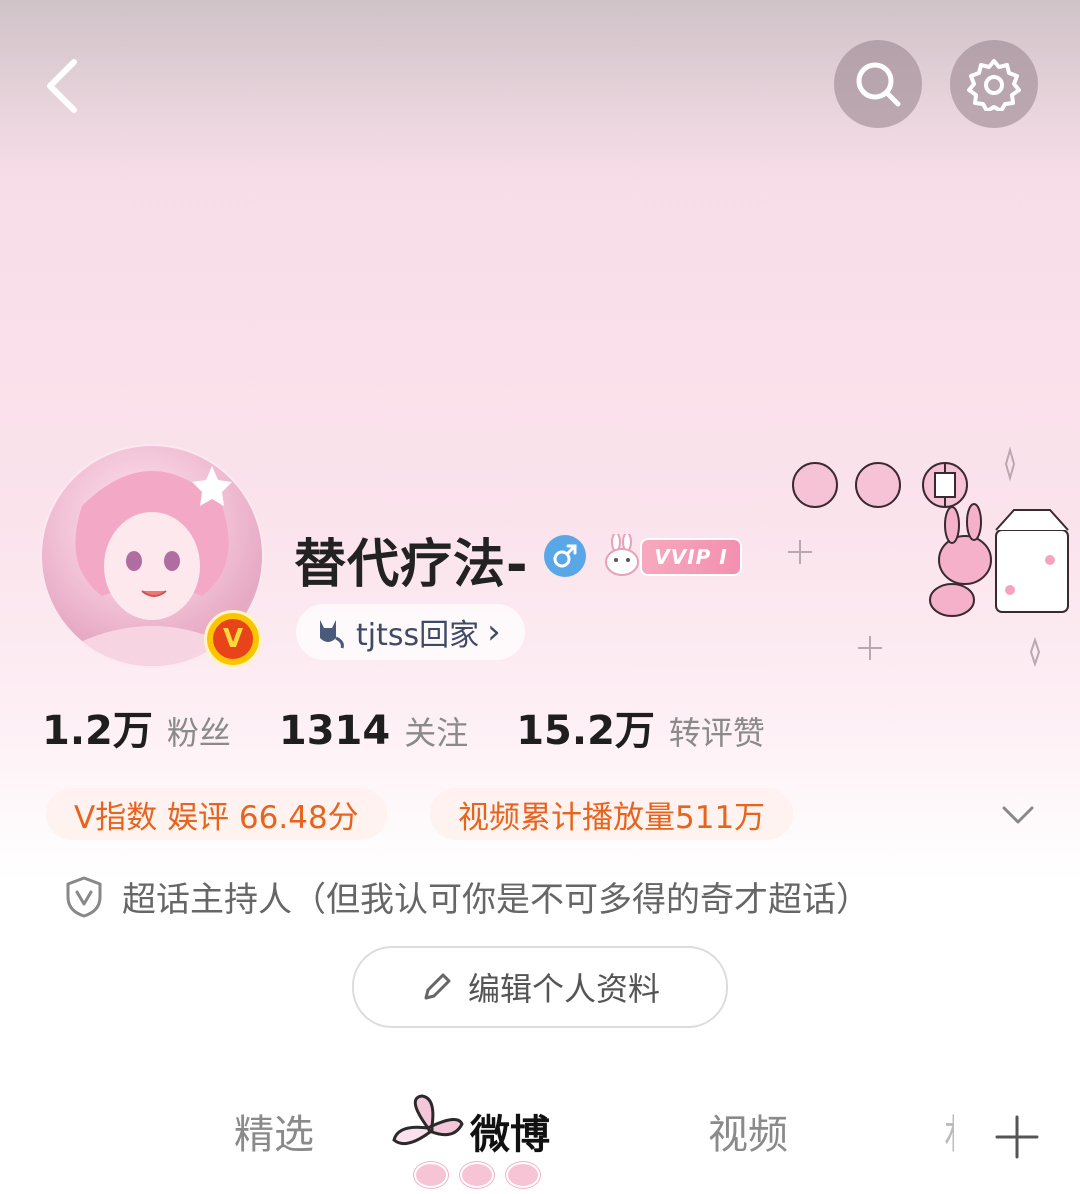 Image resolution: width=1080 pixels, height=1194 pixels. I want to click on chevron-down-icon, so click(1018, 815).